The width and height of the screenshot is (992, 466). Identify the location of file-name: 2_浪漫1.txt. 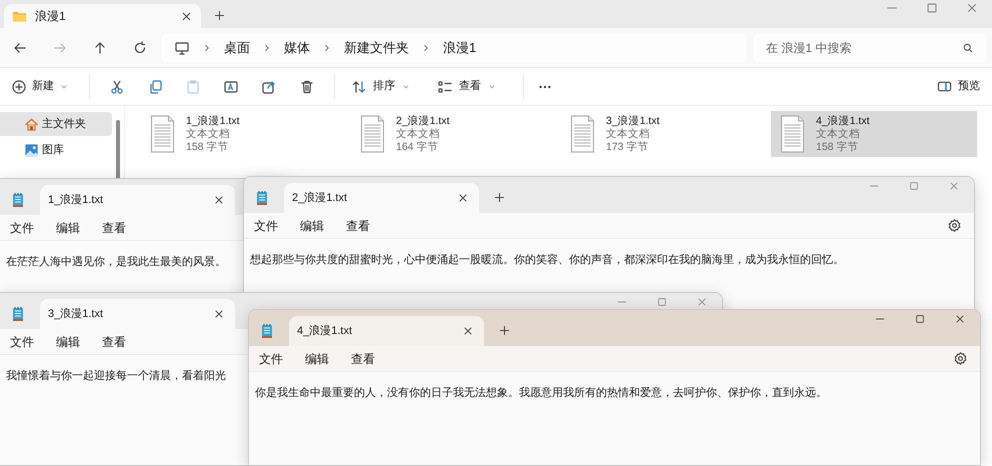
(423, 121).